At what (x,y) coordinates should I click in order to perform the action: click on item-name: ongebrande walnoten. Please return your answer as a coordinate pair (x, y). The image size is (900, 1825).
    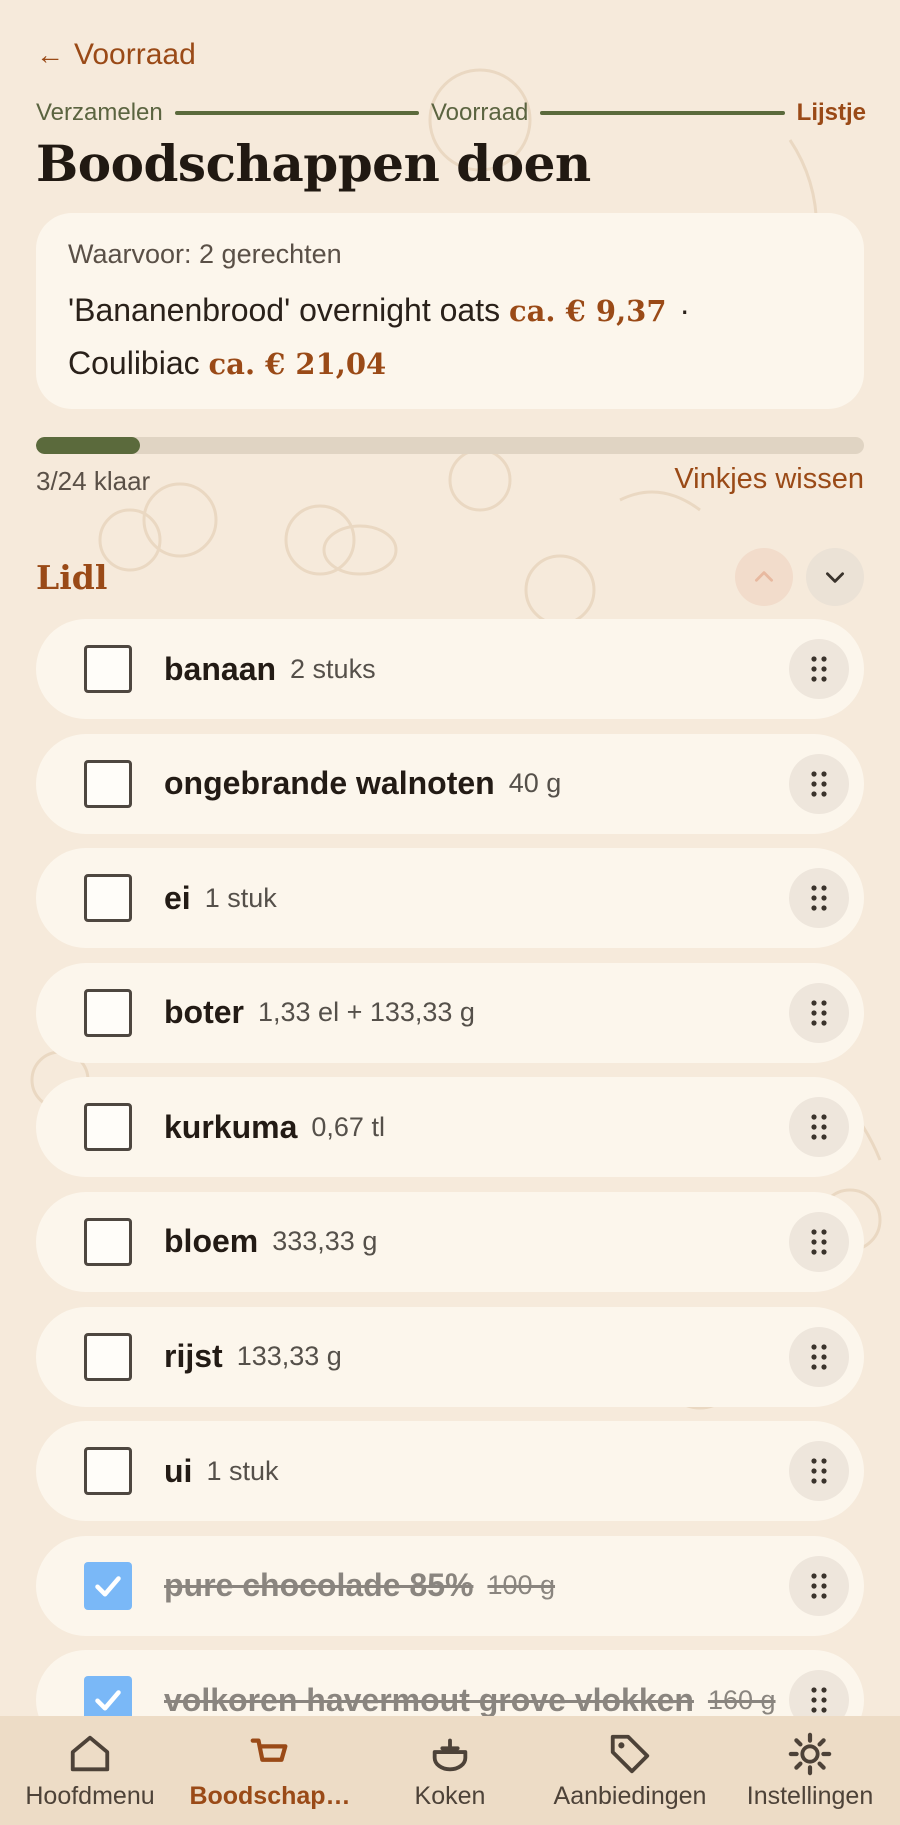
    Looking at the image, I should click on (329, 783).